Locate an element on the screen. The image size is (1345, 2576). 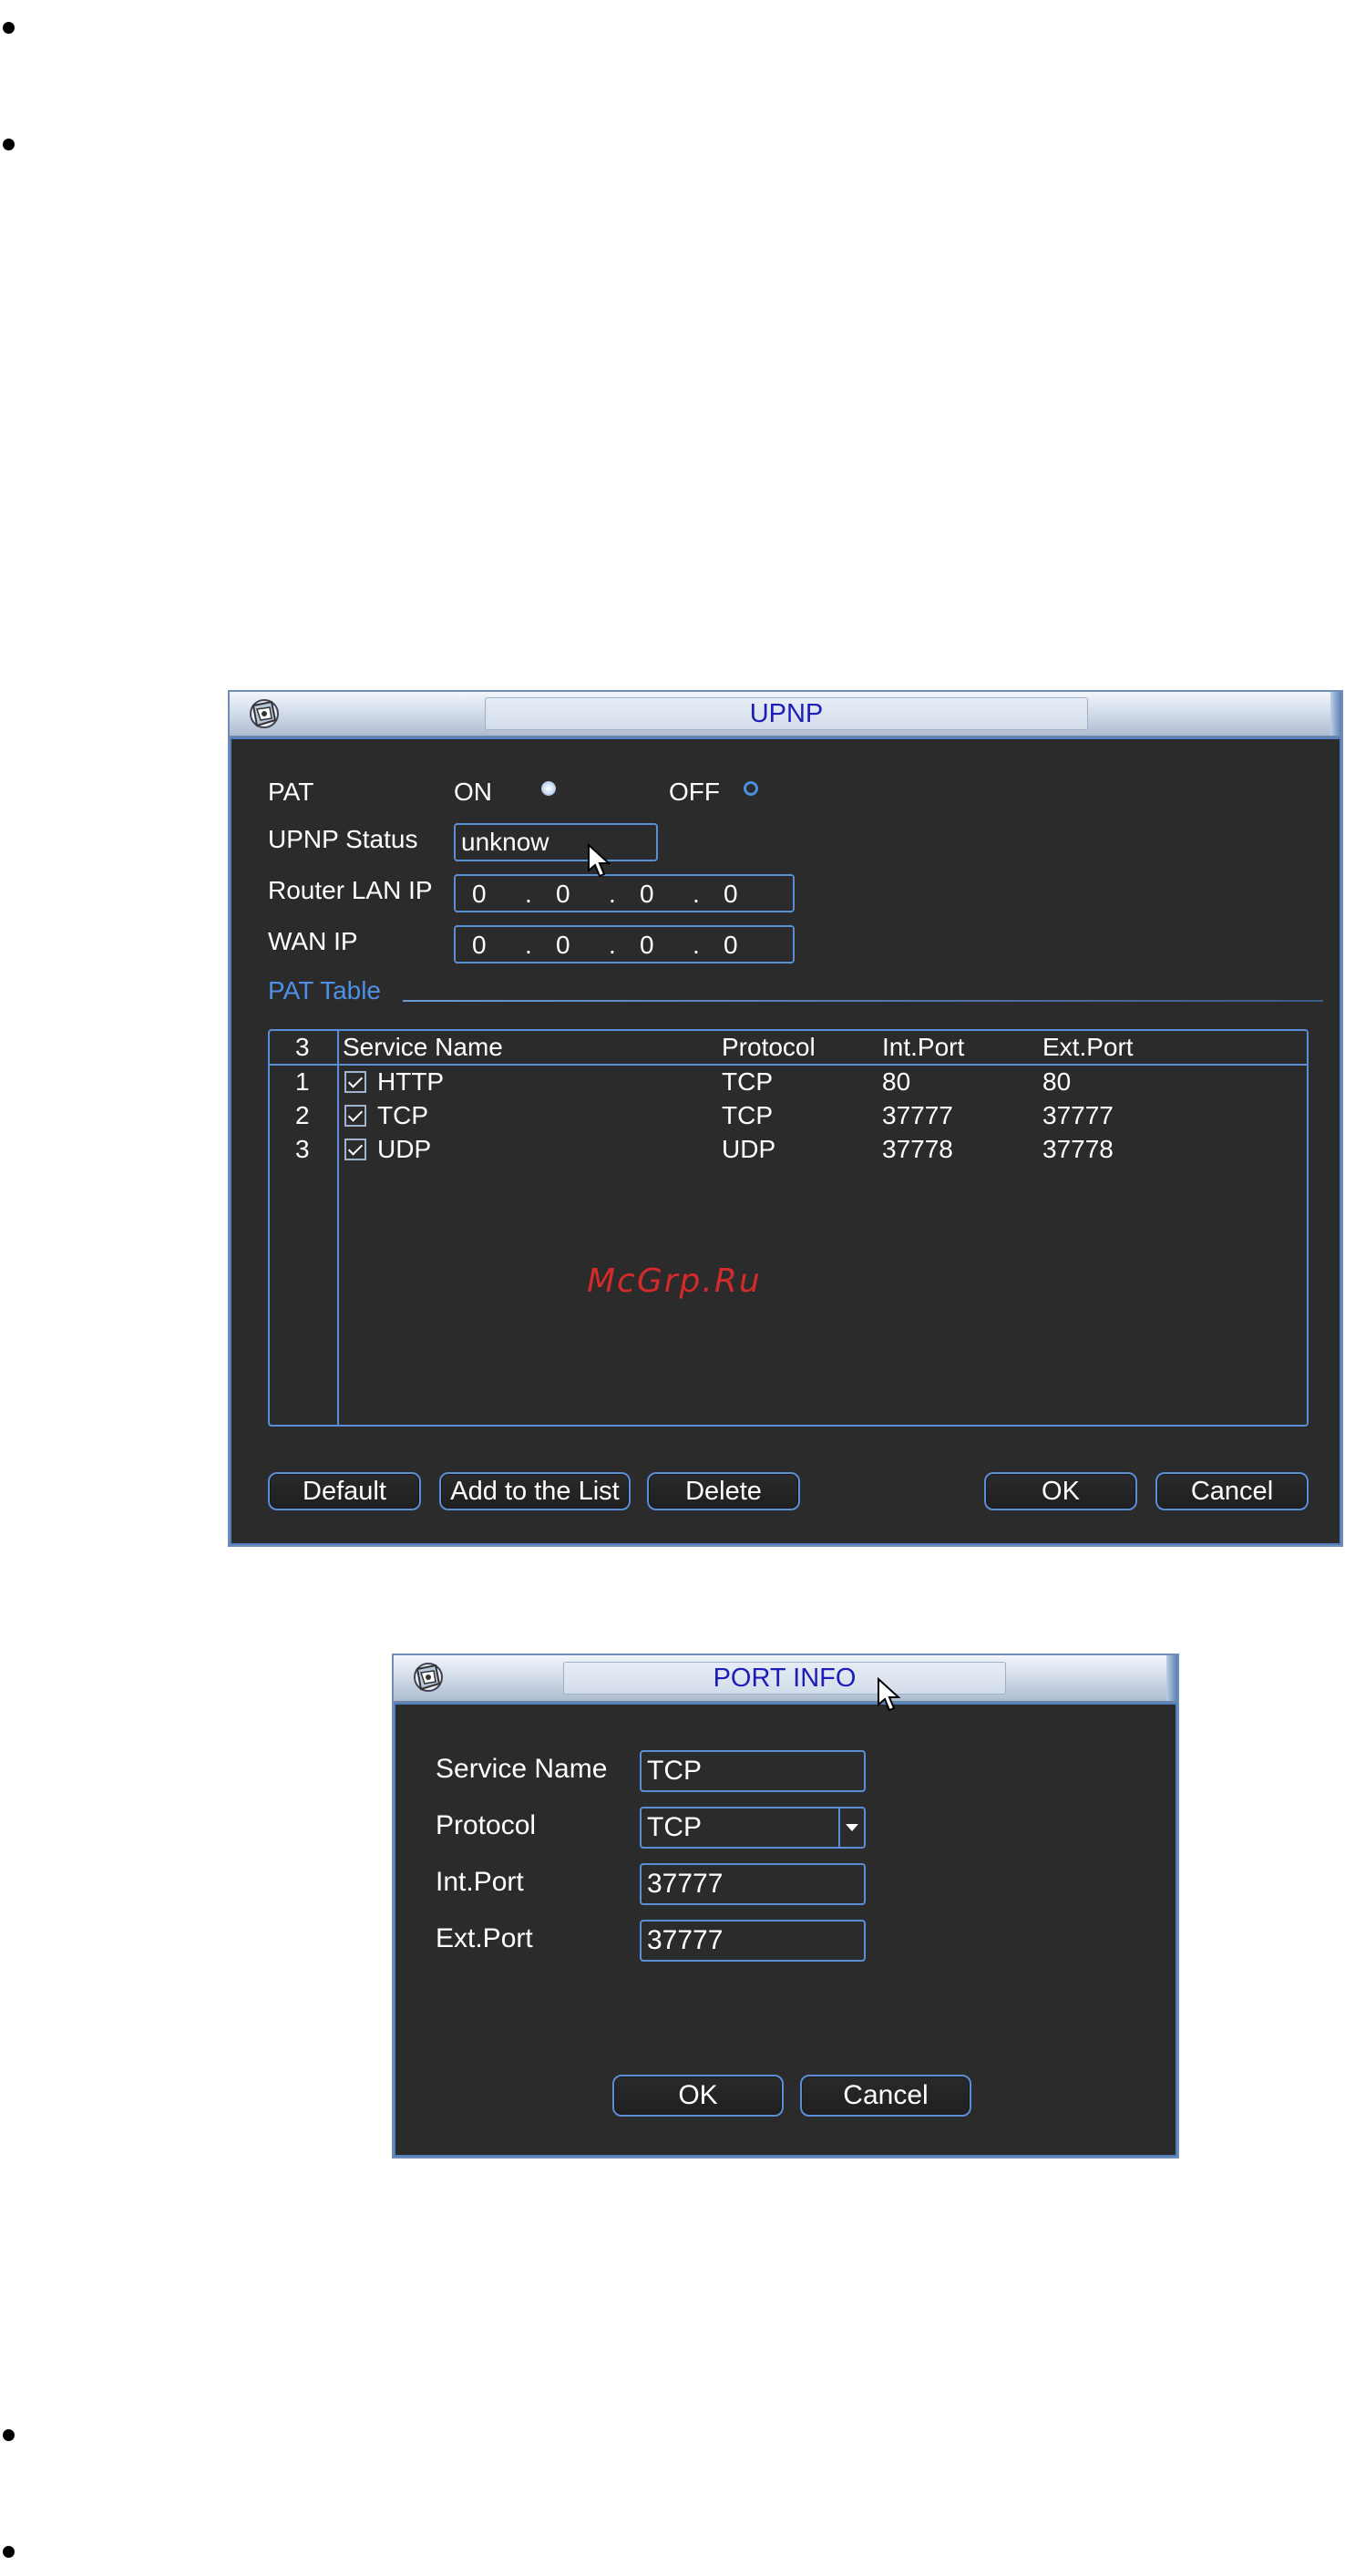
row-ext-port: 37778 is located at coordinates (1078, 1149).